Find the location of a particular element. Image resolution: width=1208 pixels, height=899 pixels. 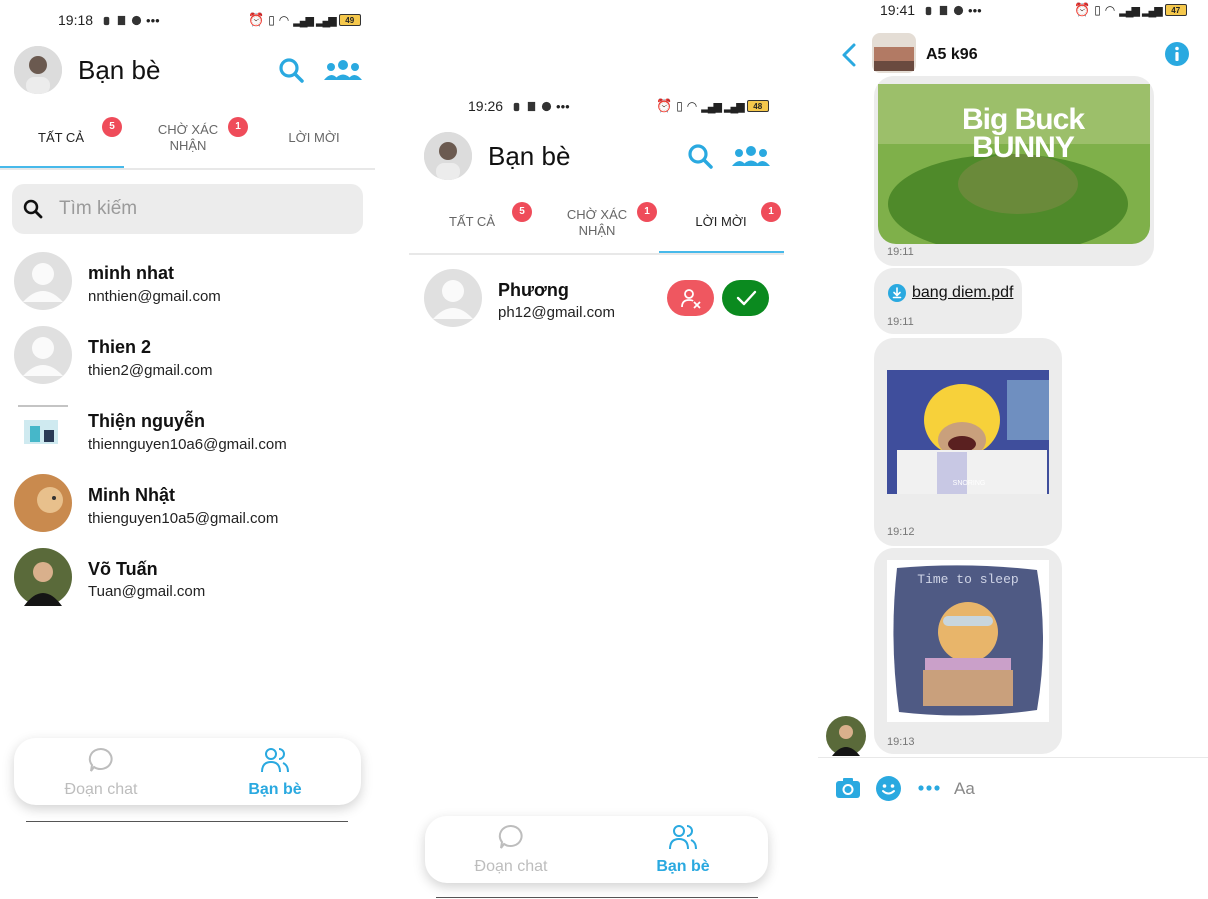

tab-all-badge: 5 is located at coordinates (112, 127).